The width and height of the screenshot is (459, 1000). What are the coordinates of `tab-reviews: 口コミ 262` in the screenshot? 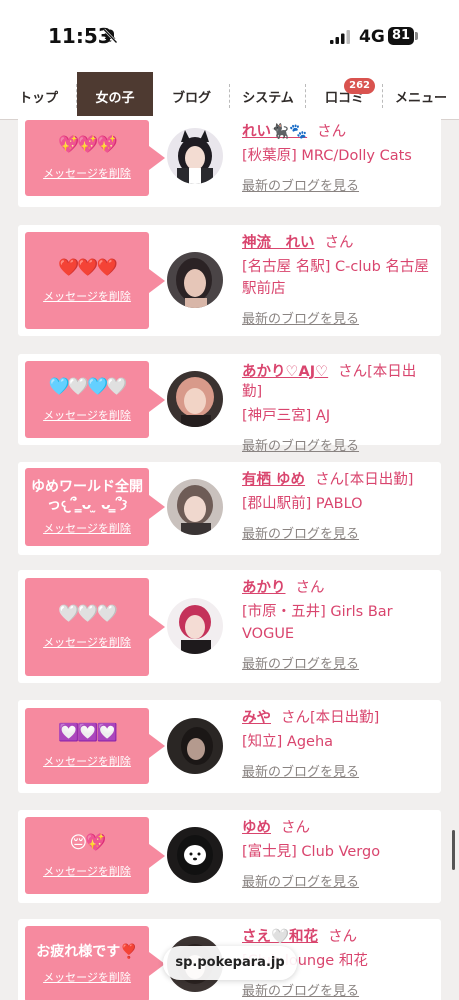 It's located at (344, 96).